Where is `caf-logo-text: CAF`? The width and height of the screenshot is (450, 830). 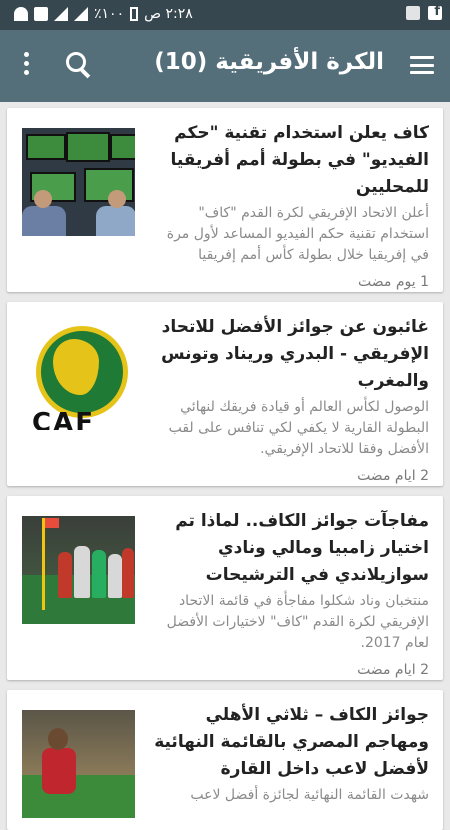
caf-logo-text: CAF is located at coordinates (63, 419).